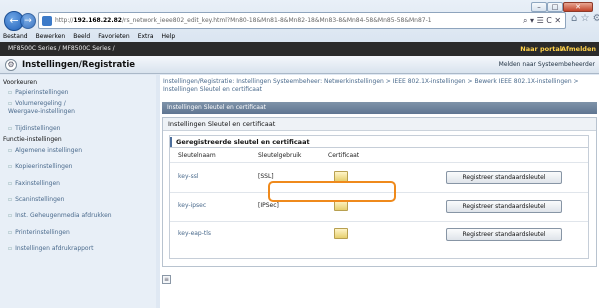 The width and height of the screenshot is (599, 308). What do you see at coordinates (541, 49) in the screenshot?
I see `portal-link: Naar portal` at bounding box center [541, 49].